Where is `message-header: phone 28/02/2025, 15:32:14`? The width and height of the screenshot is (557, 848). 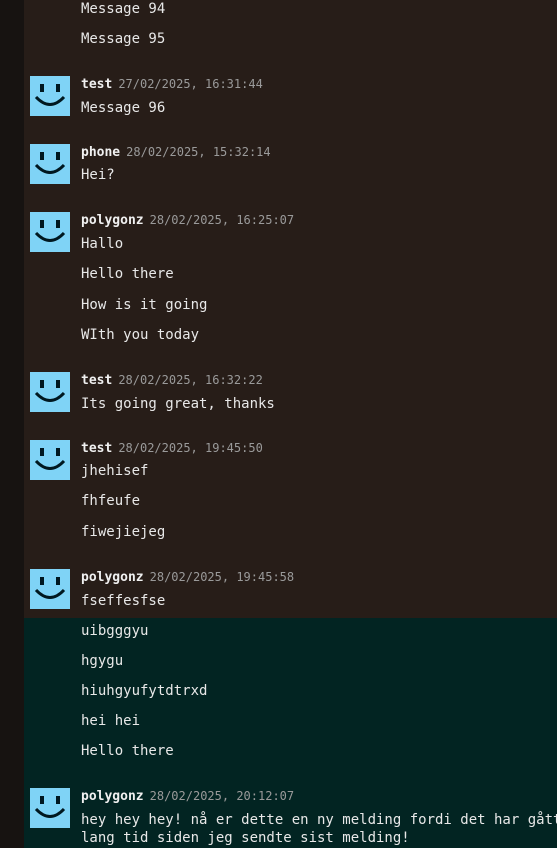
message-header: phone 28/02/2025, 15:32:14 is located at coordinates (176, 152).